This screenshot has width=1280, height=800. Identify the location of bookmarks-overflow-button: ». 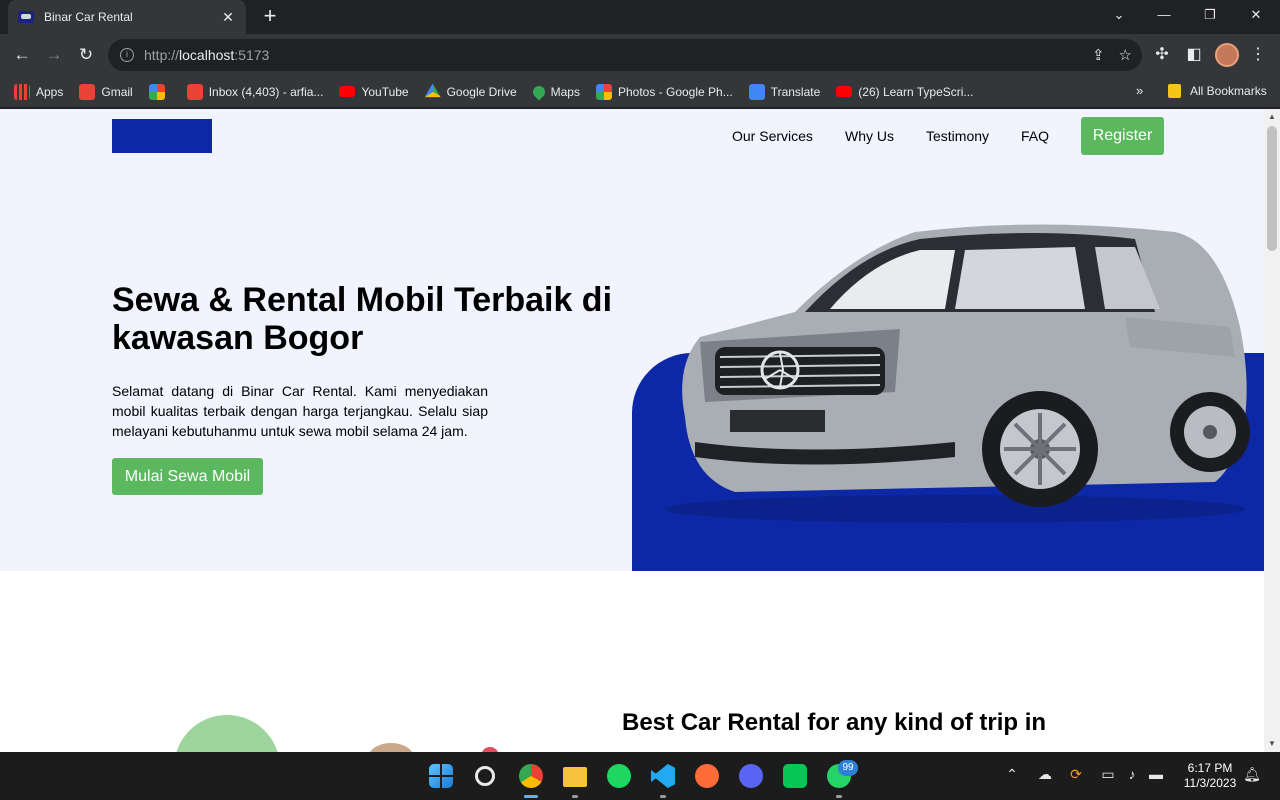
(1139, 90).